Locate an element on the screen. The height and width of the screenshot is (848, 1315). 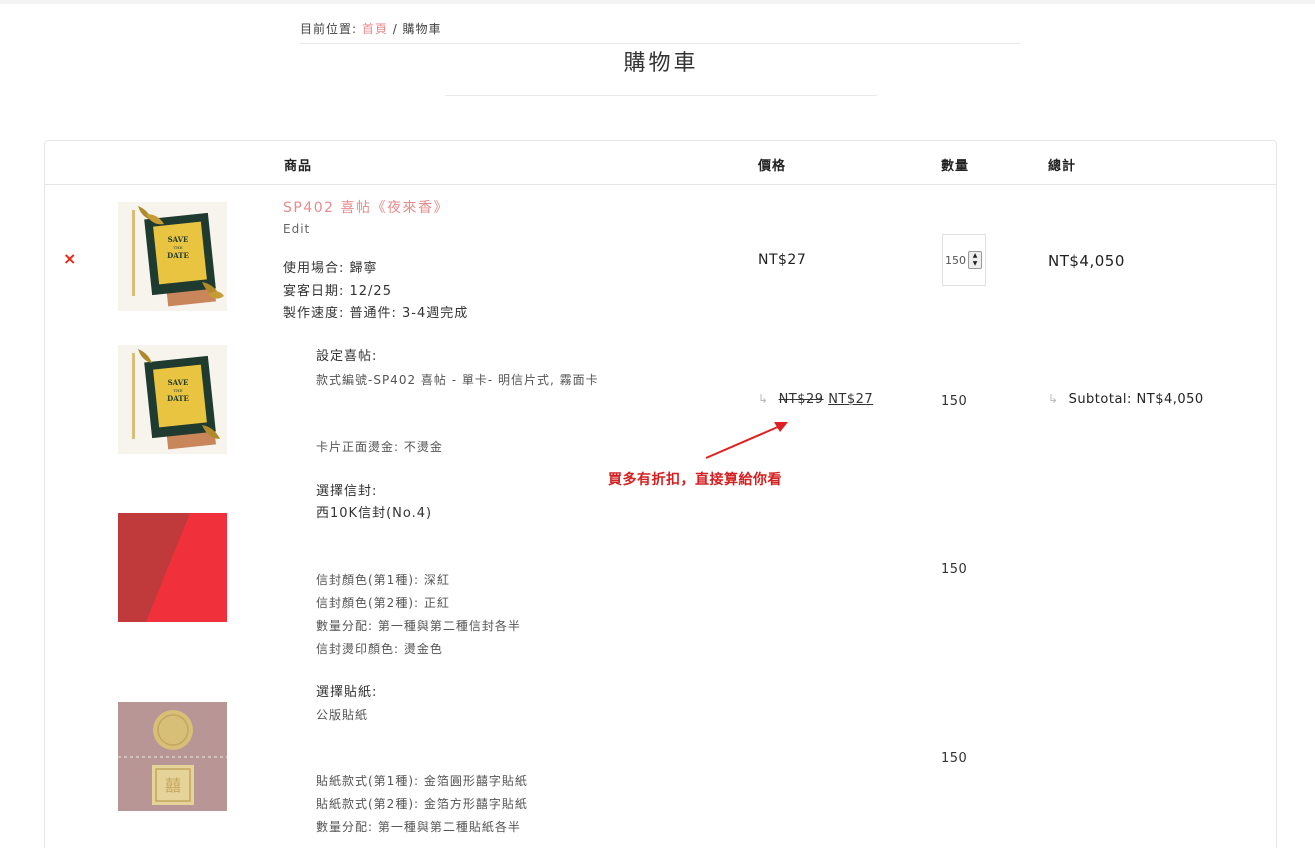
sticker-label: 選擇貼紙: is located at coordinates (347, 692).